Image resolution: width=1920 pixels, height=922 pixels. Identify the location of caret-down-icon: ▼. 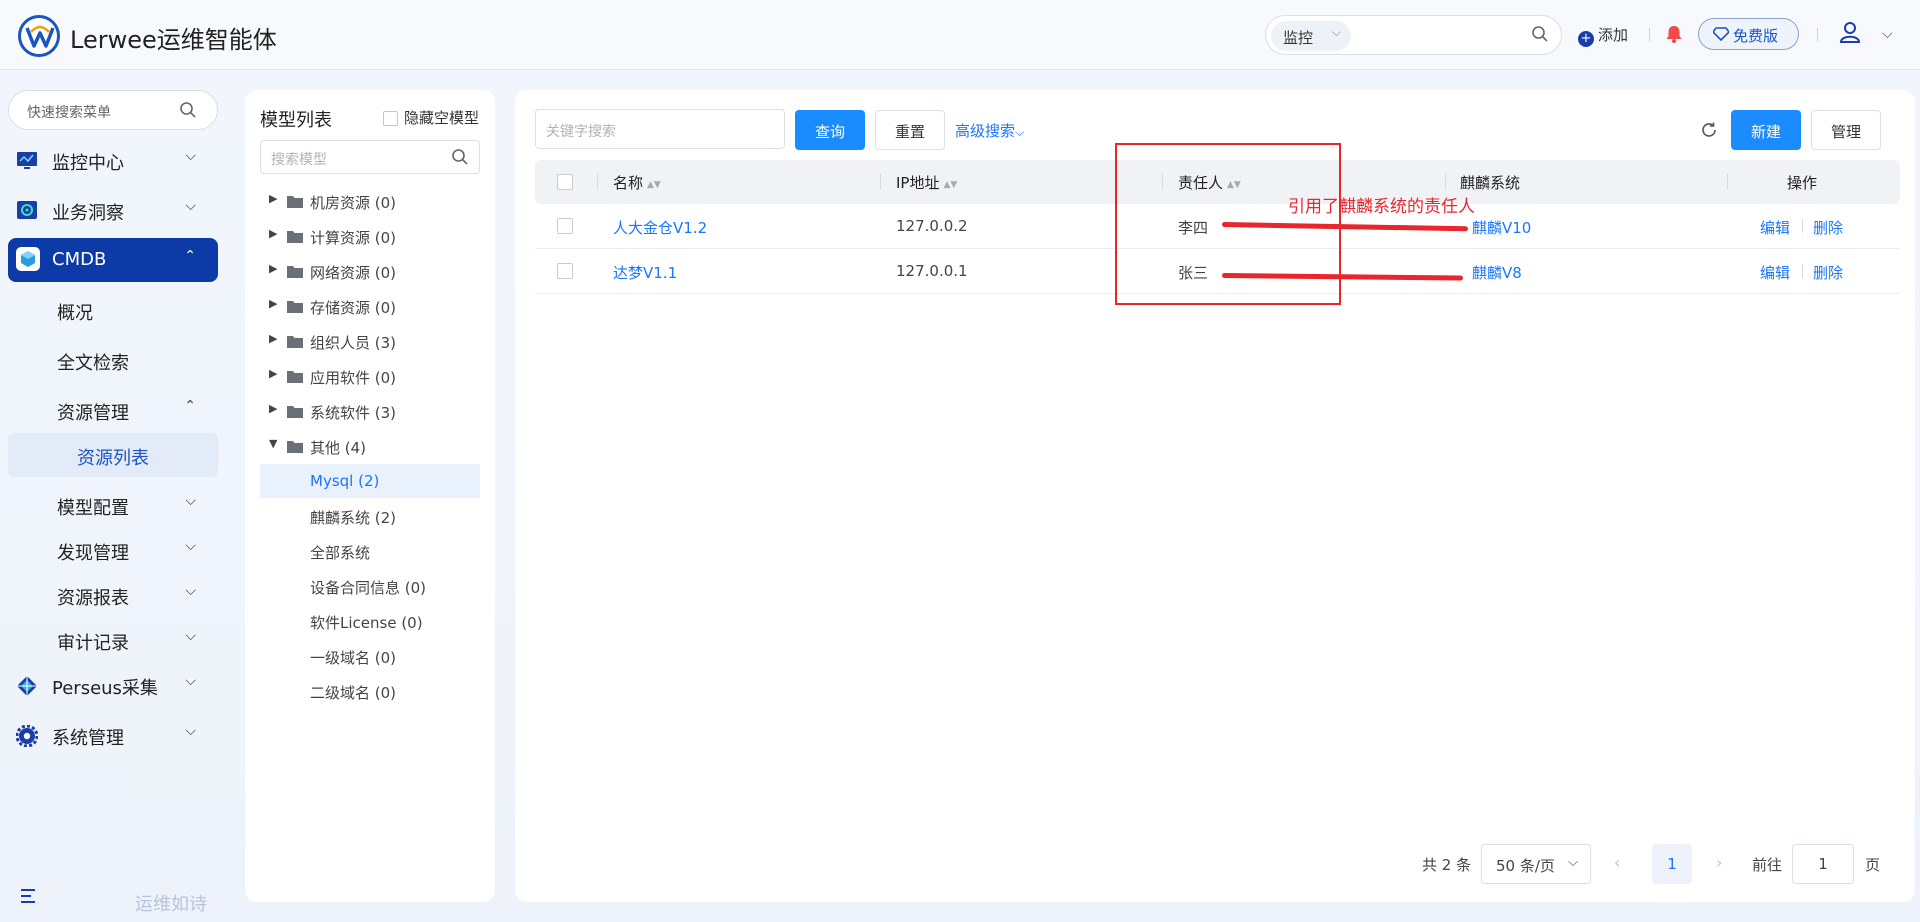
(273, 443).